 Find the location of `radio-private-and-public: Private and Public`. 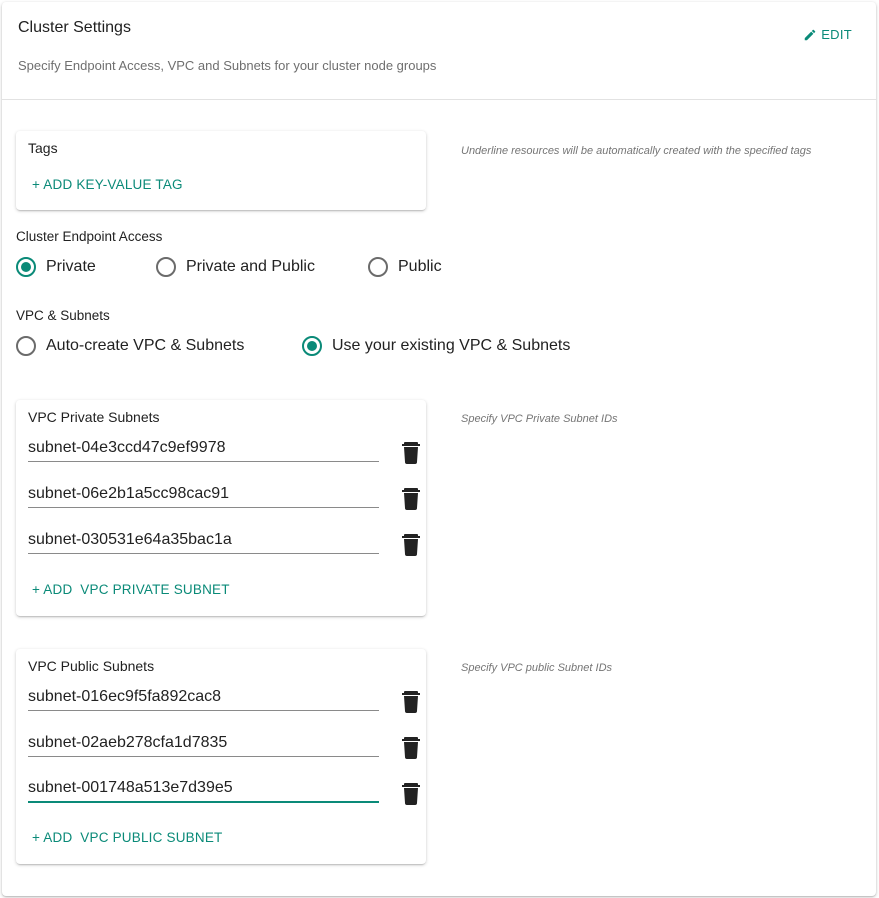

radio-private-and-public: Private and Public is located at coordinates (262, 267).